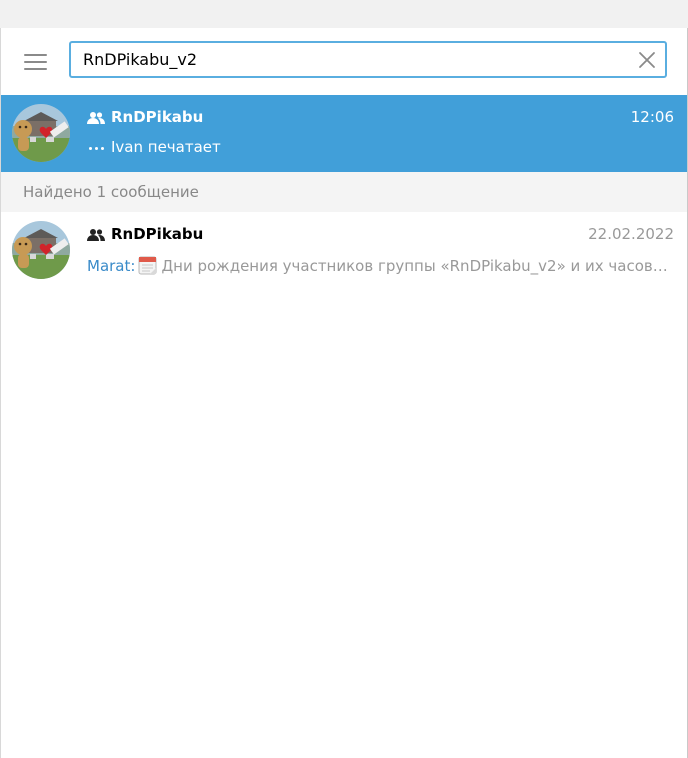  Describe the element at coordinates (97, 148) in the screenshot. I see `typing-dots-icon` at that location.